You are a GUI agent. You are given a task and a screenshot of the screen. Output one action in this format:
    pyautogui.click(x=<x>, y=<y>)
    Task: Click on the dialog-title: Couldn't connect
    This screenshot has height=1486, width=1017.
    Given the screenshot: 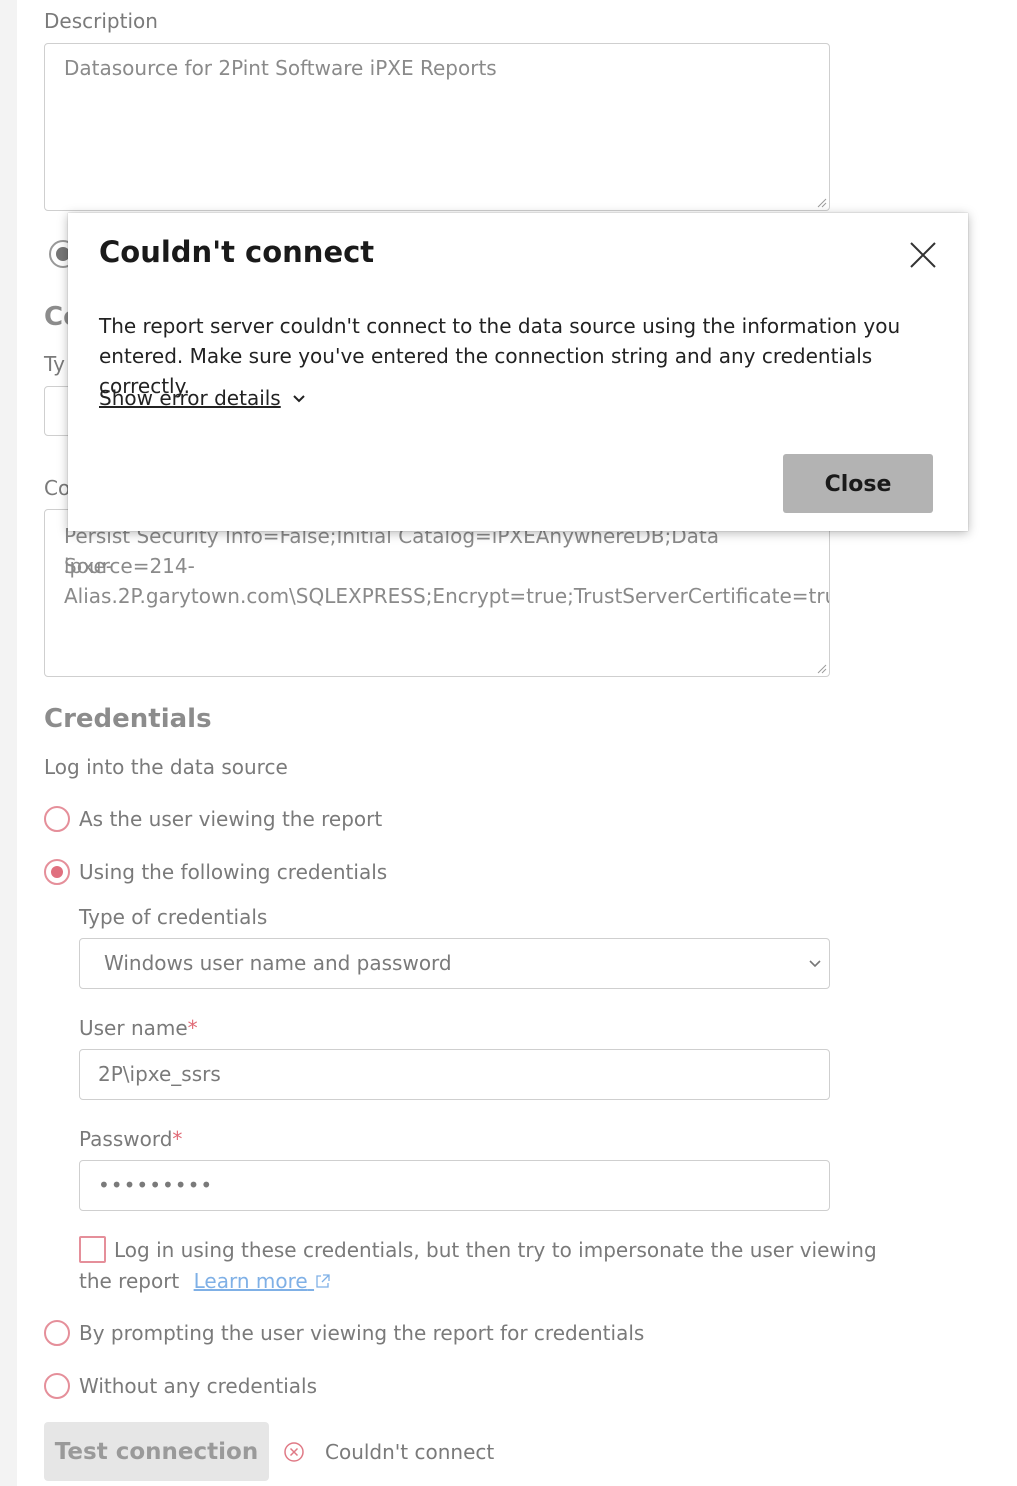 What is the action you would take?
    pyautogui.click(x=237, y=252)
    